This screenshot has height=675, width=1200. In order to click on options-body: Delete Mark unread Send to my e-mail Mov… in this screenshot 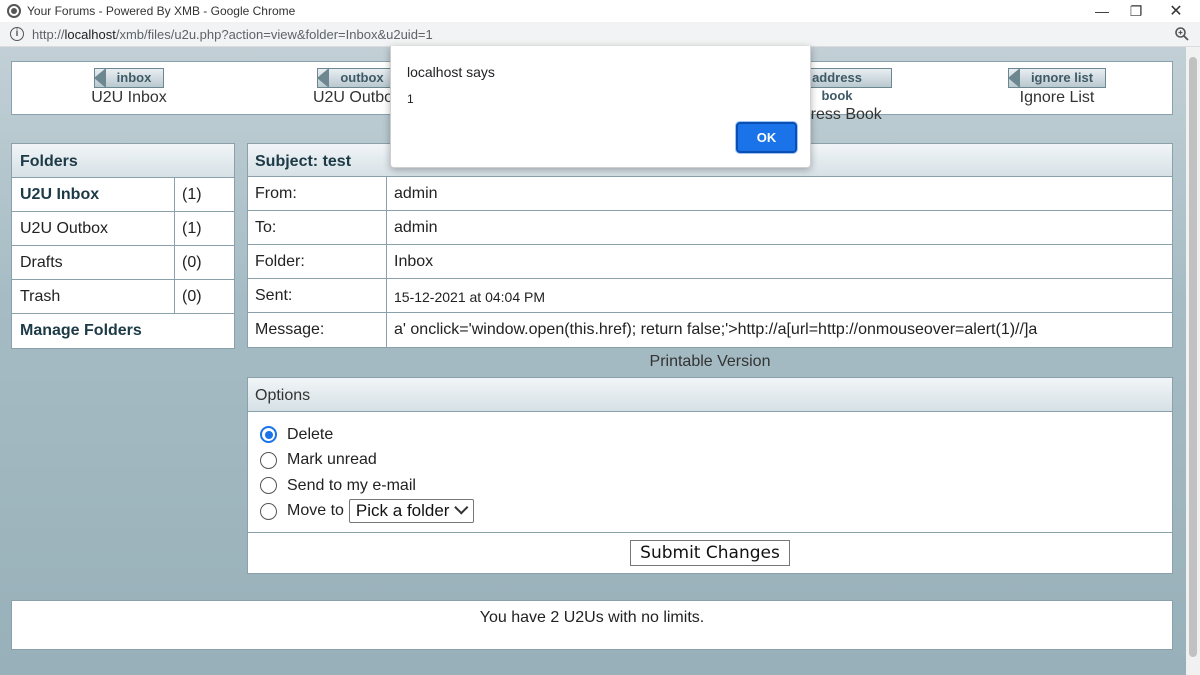, I will do `click(710, 472)`.